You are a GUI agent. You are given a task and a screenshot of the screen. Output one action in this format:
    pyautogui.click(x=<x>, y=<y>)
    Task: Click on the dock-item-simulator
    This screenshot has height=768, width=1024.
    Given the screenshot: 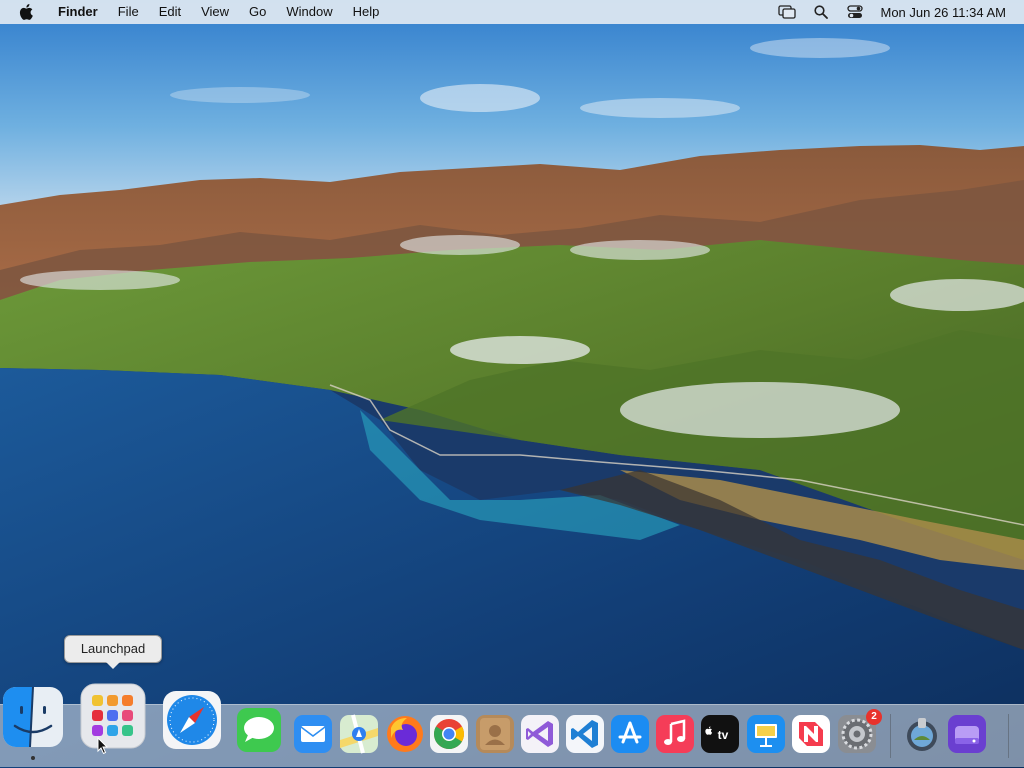 What is the action you would take?
    pyautogui.click(x=922, y=734)
    